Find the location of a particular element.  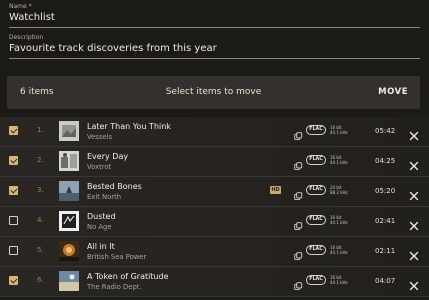

track-artist: Vessels is located at coordinates (99, 137).